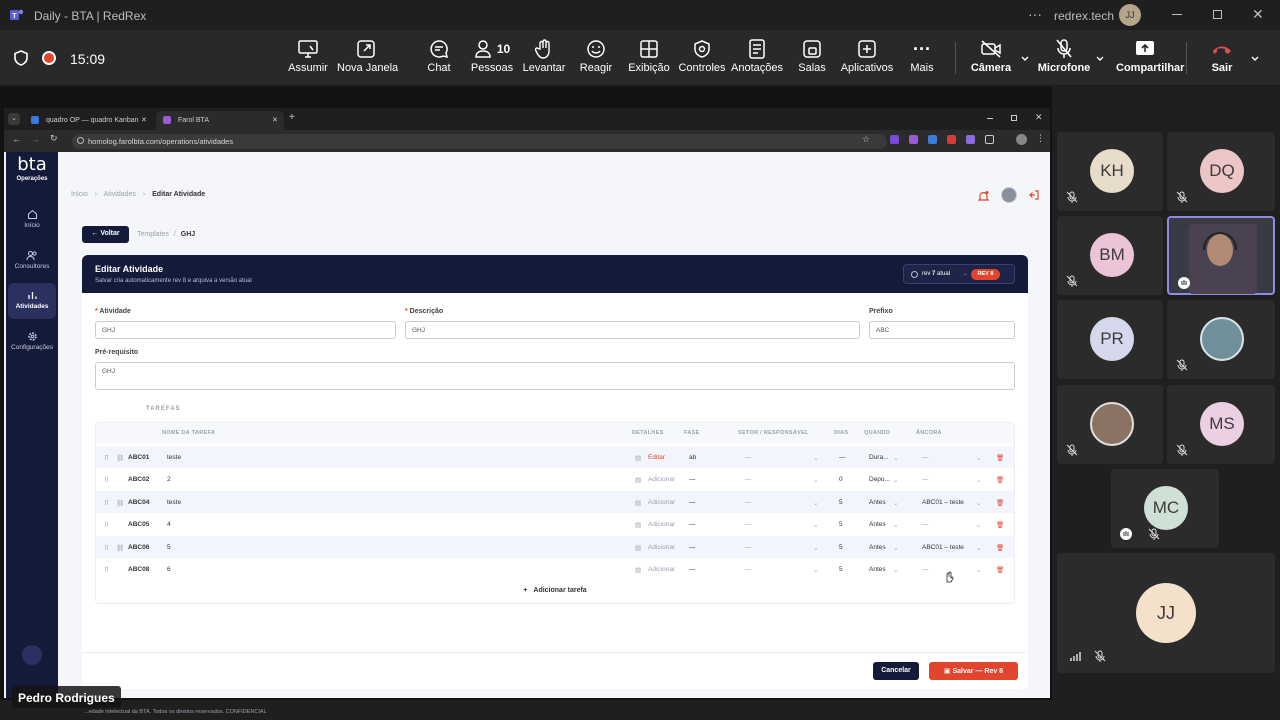 The image size is (1280, 720). What do you see at coordinates (1110, 339) in the screenshot?
I see `participant-tile: PR` at bounding box center [1110, 339].